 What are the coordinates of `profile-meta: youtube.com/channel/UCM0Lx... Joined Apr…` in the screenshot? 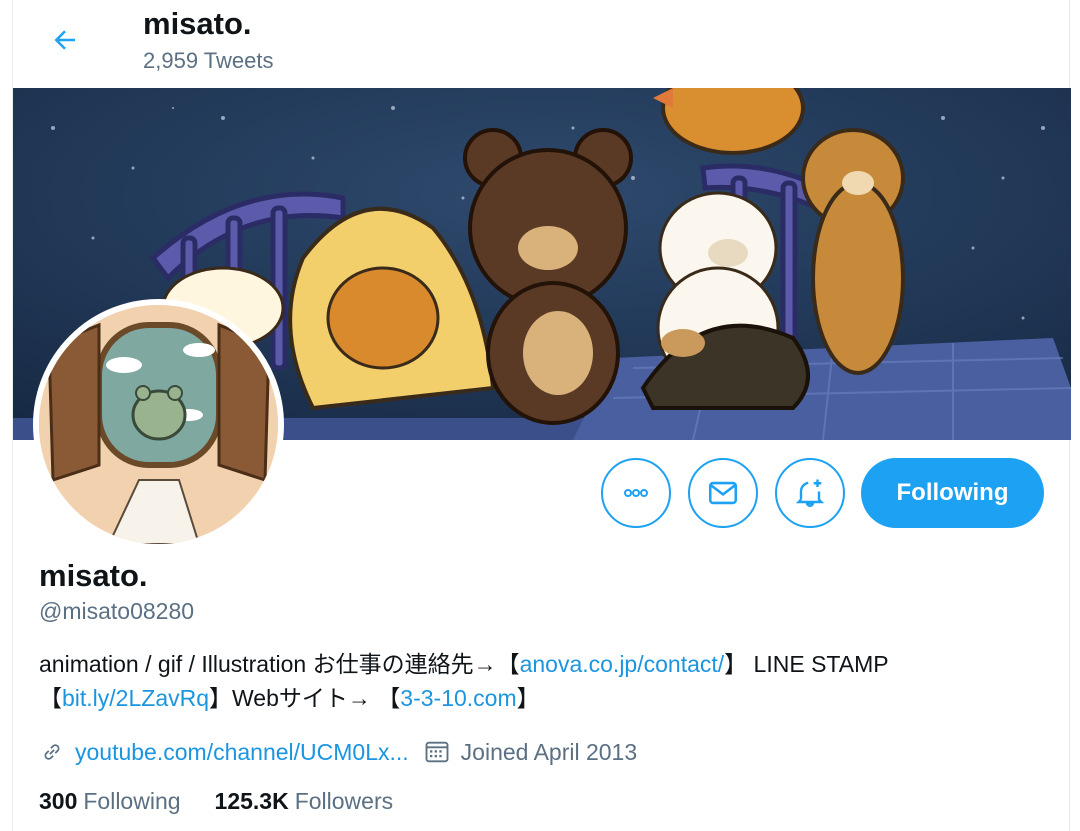 It's located at (345, 752).